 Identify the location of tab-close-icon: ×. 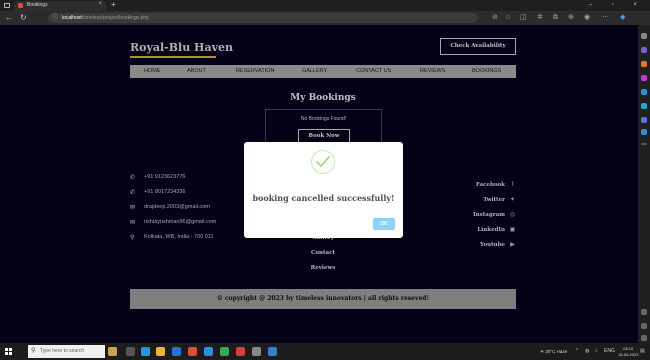
(100, 4).